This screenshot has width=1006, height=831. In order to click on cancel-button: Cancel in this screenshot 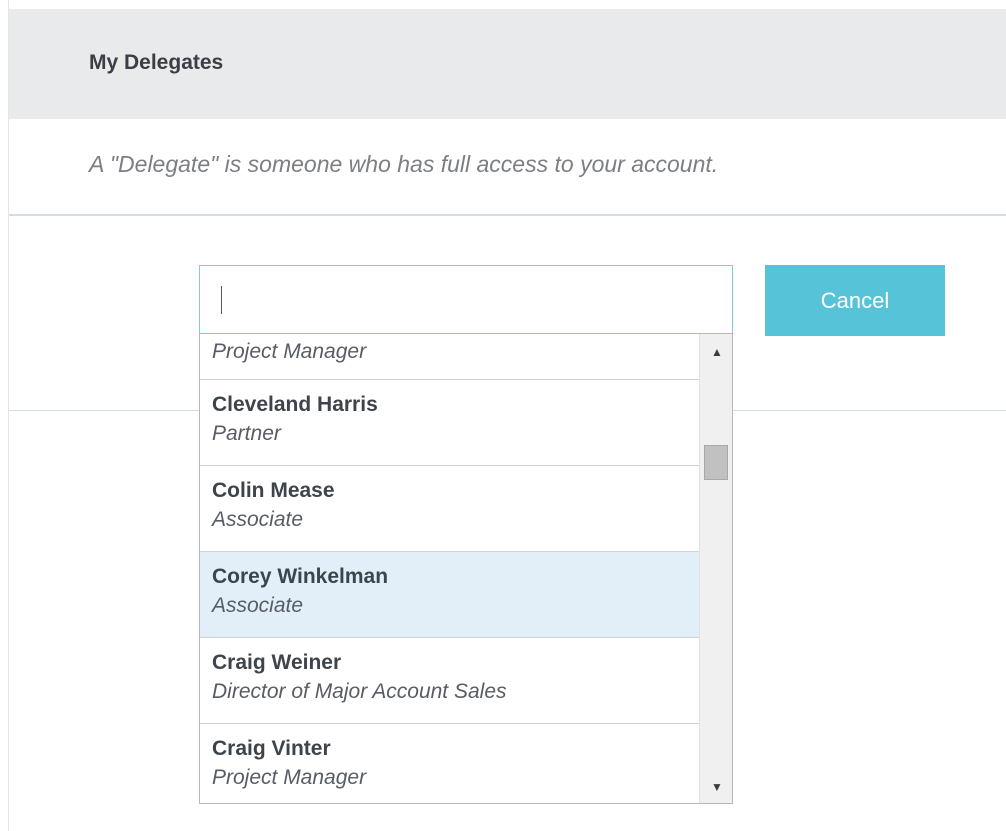, I will do `click(855, 300)`.